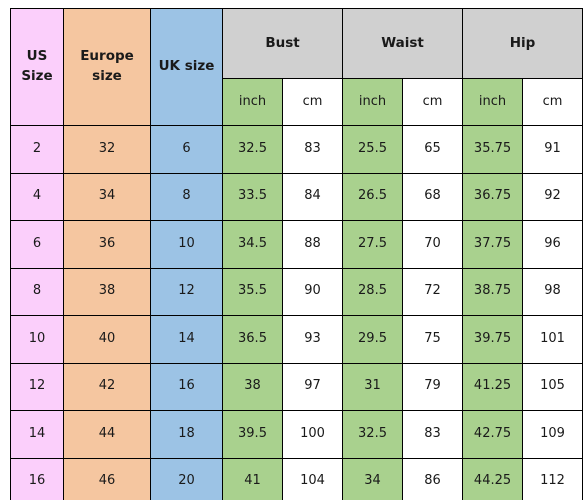 This screenshot has height=500, width=584. What do you see at coordinates (186, 149) in the screenshot?
I see `cell-uk-size: 6` at bounding box center [186, 149].